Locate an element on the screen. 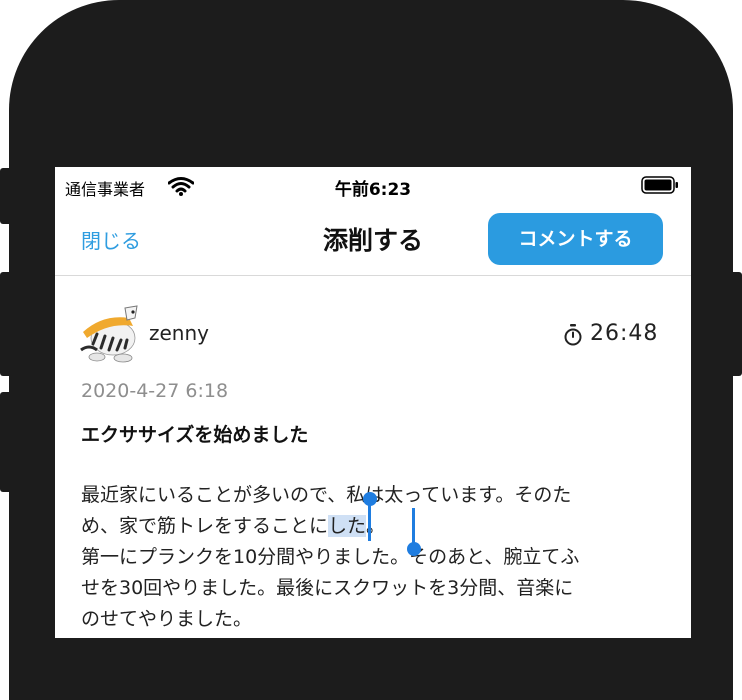 This screenshot has height=700, width=742. selected-text: した is located at coordinates (347, 526).